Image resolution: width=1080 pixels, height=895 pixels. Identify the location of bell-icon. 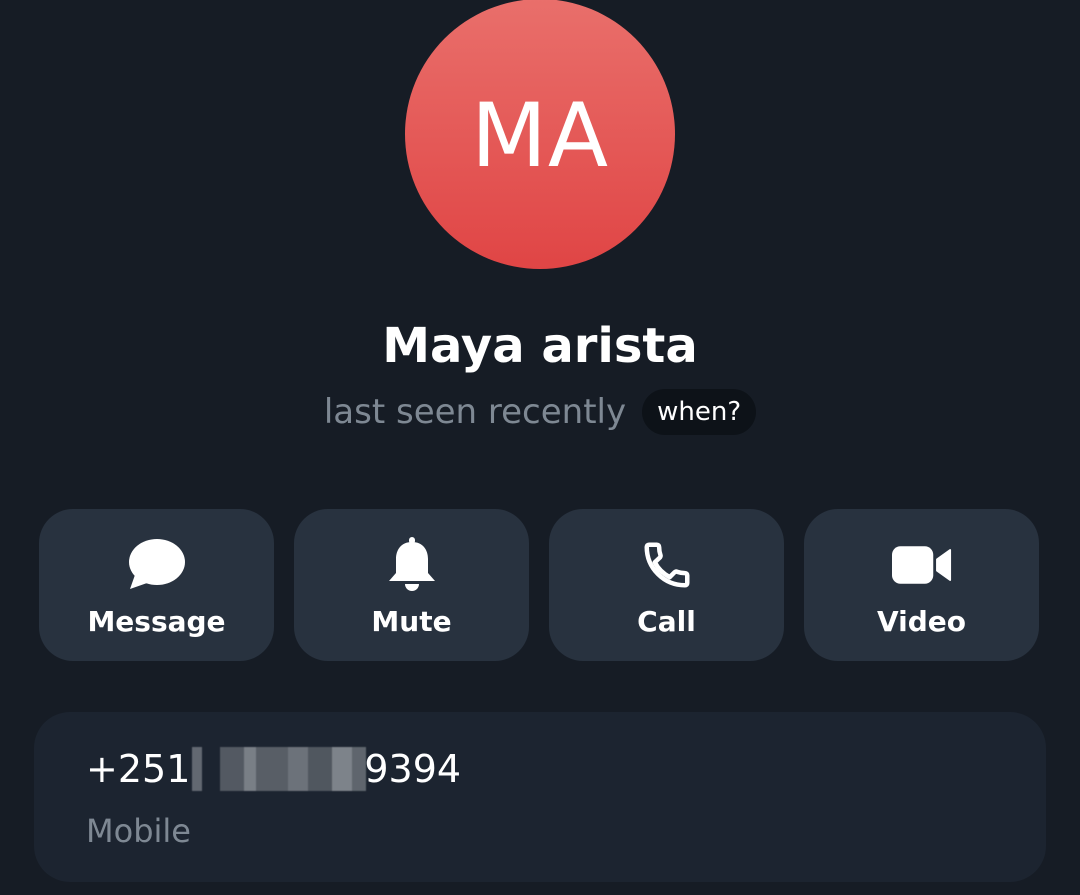
(412, 565).